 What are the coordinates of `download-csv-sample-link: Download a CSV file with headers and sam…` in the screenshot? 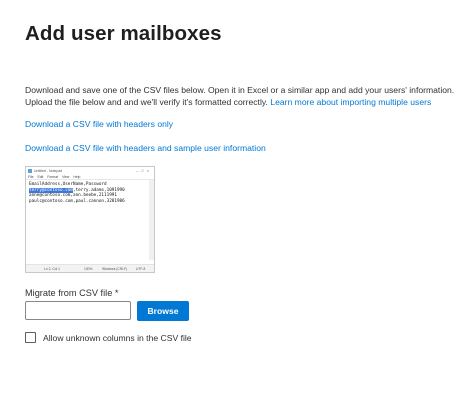 It's located at (145, 148).